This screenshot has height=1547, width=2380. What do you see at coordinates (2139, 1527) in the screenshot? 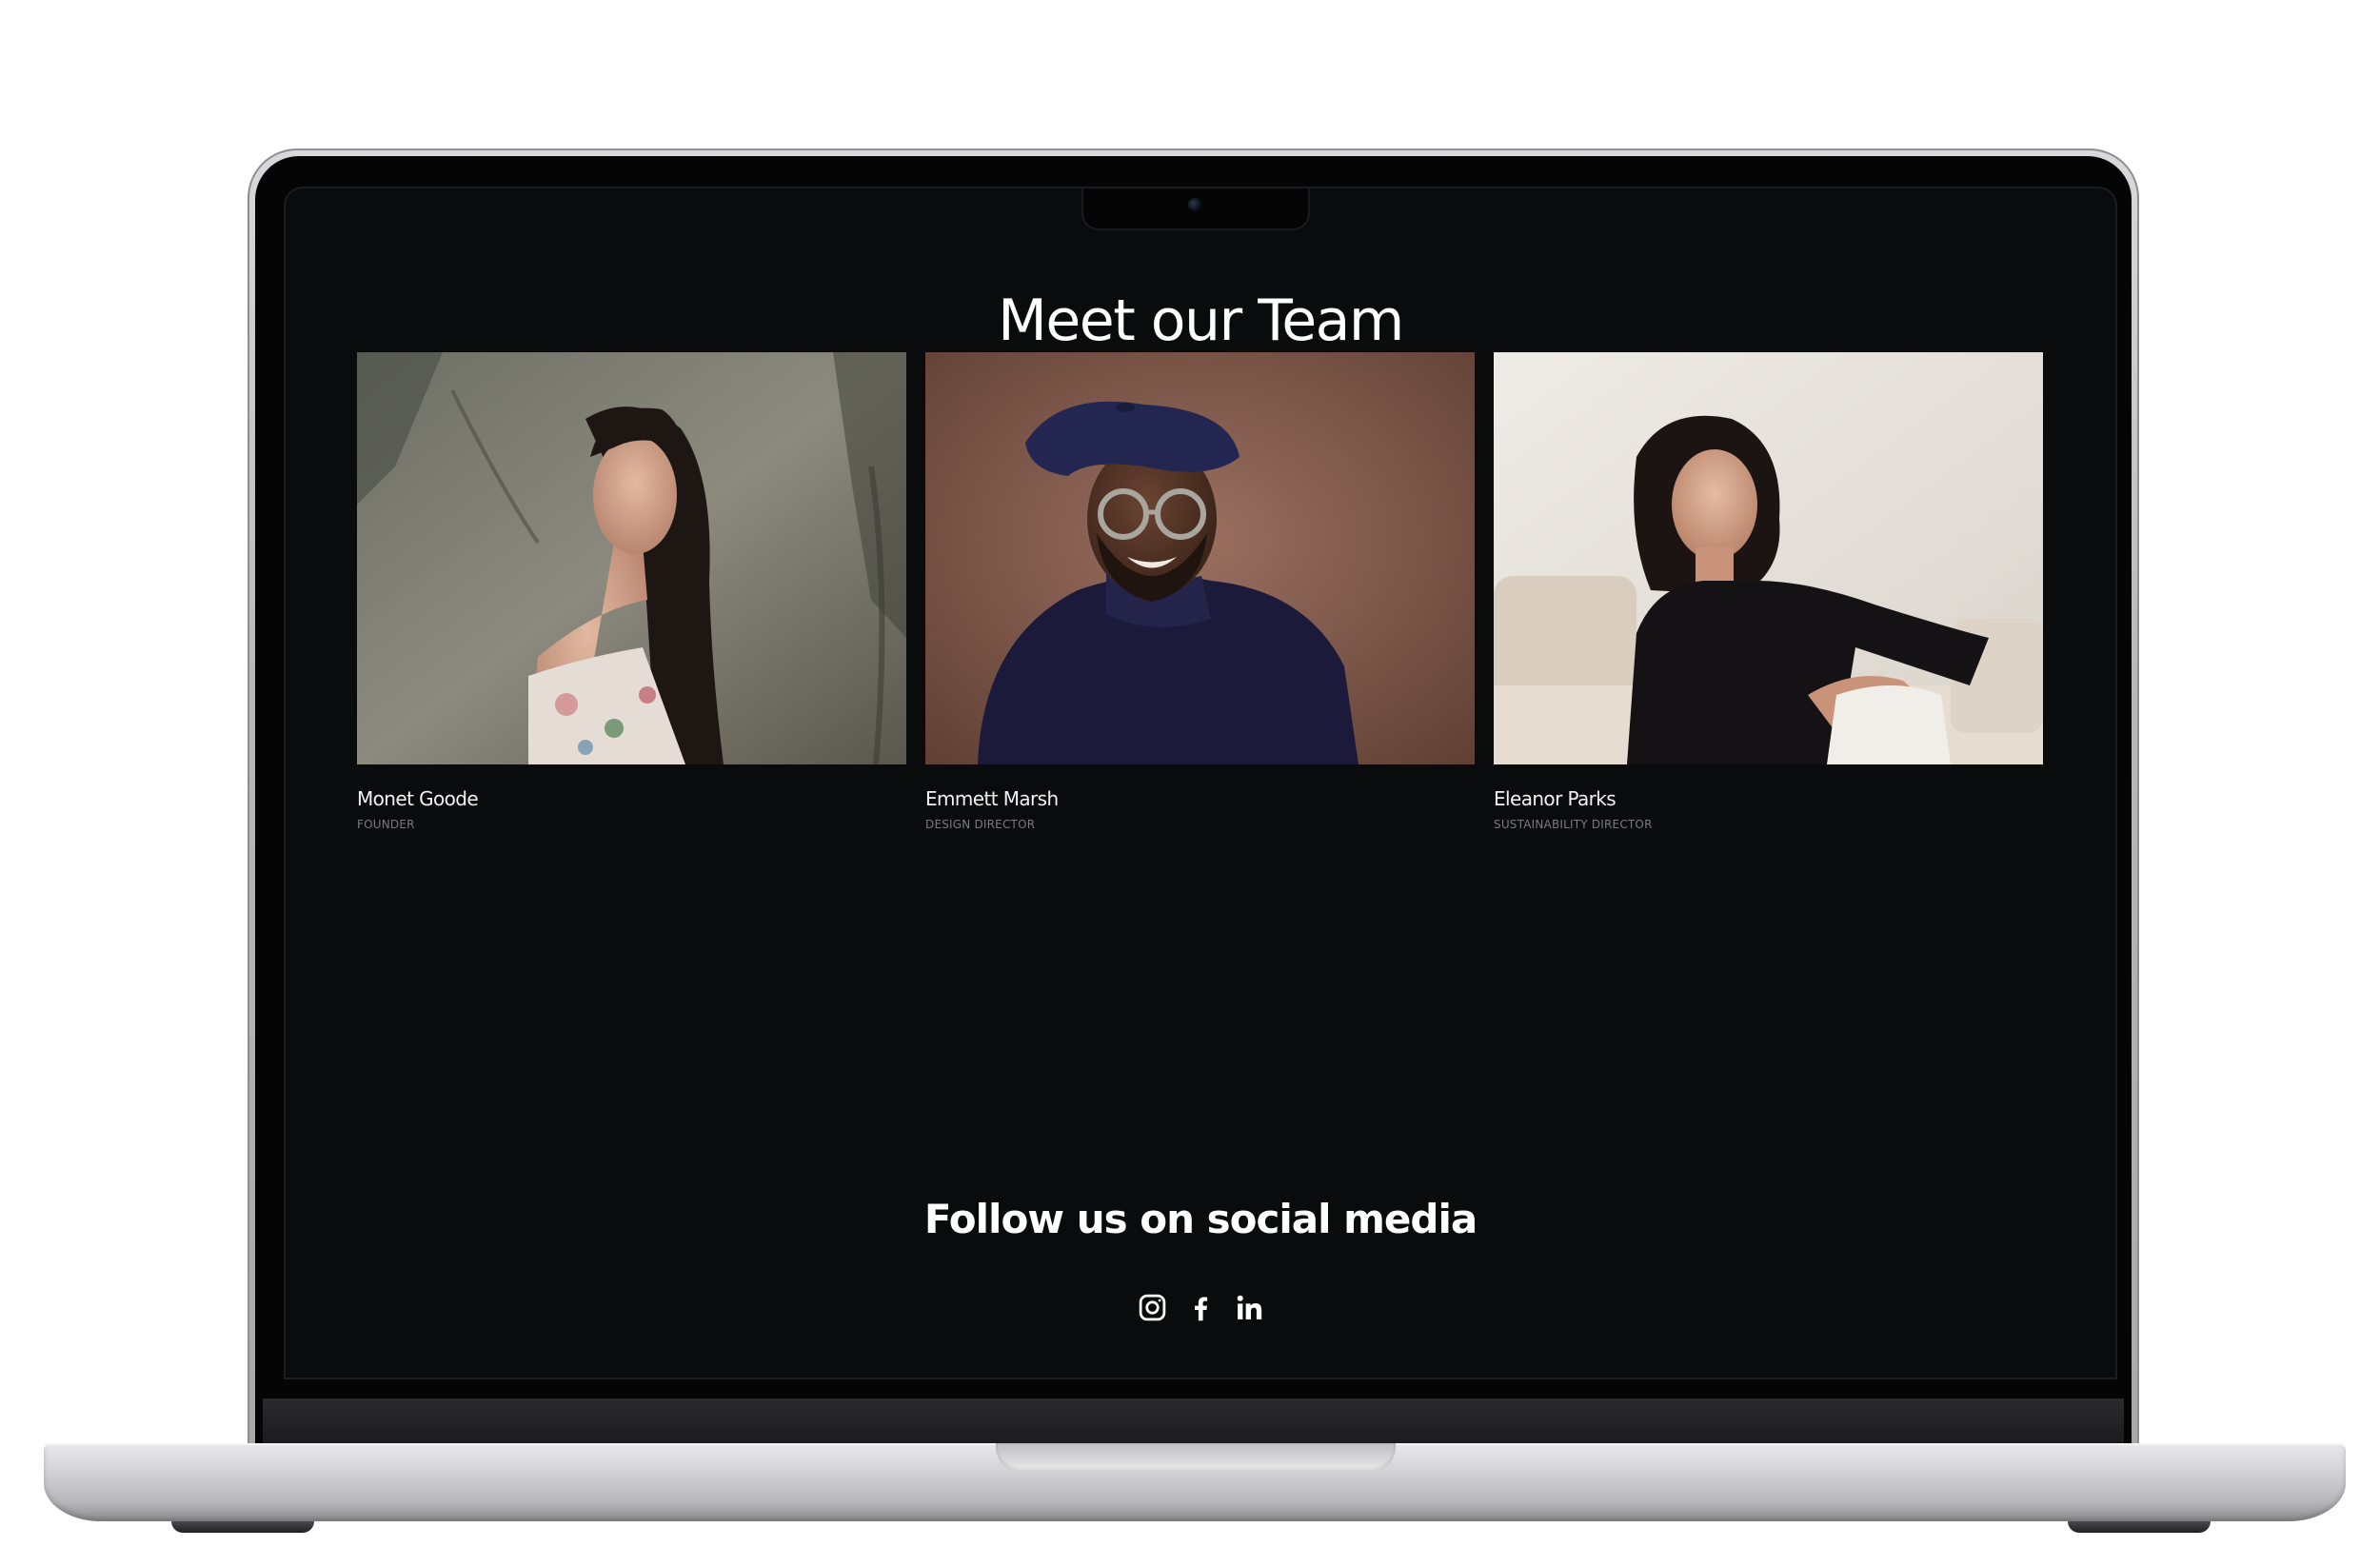
I see `laptop-foot-right` at bounding box center [2139, 1527].